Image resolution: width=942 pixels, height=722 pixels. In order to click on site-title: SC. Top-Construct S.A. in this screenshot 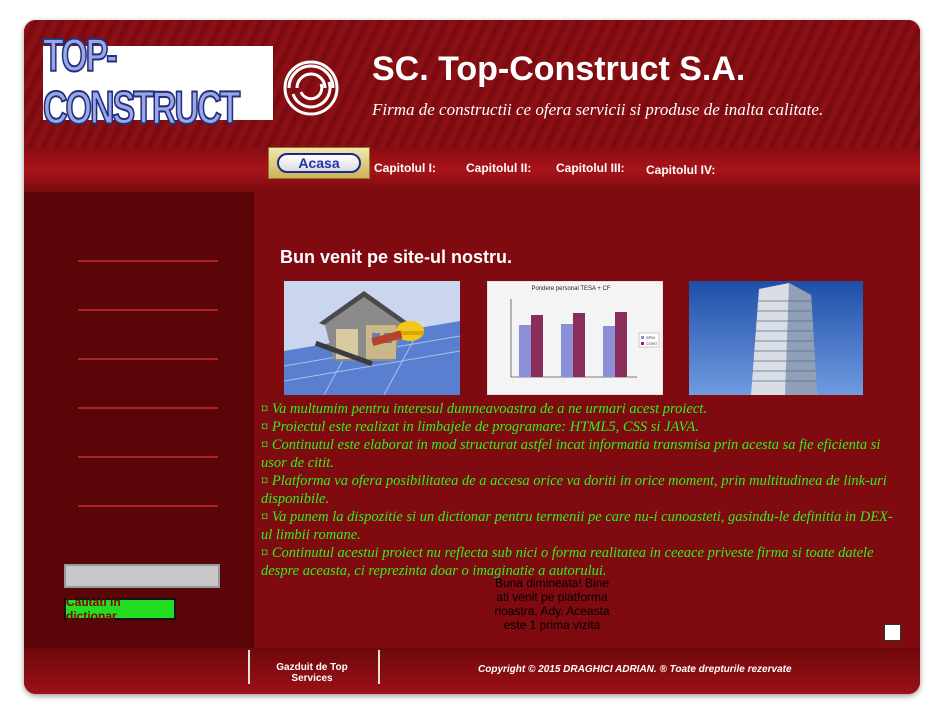, I will do `click(559, 69)`.